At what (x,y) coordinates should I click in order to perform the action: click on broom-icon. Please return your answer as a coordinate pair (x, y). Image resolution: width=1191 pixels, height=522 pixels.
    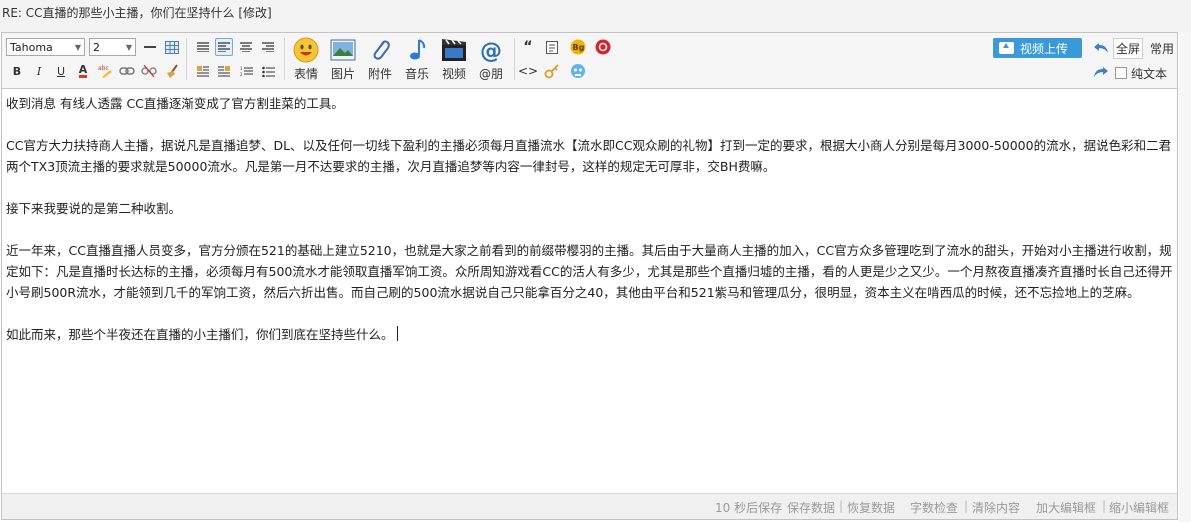
    Looking at the image, I should click on (172, 71).